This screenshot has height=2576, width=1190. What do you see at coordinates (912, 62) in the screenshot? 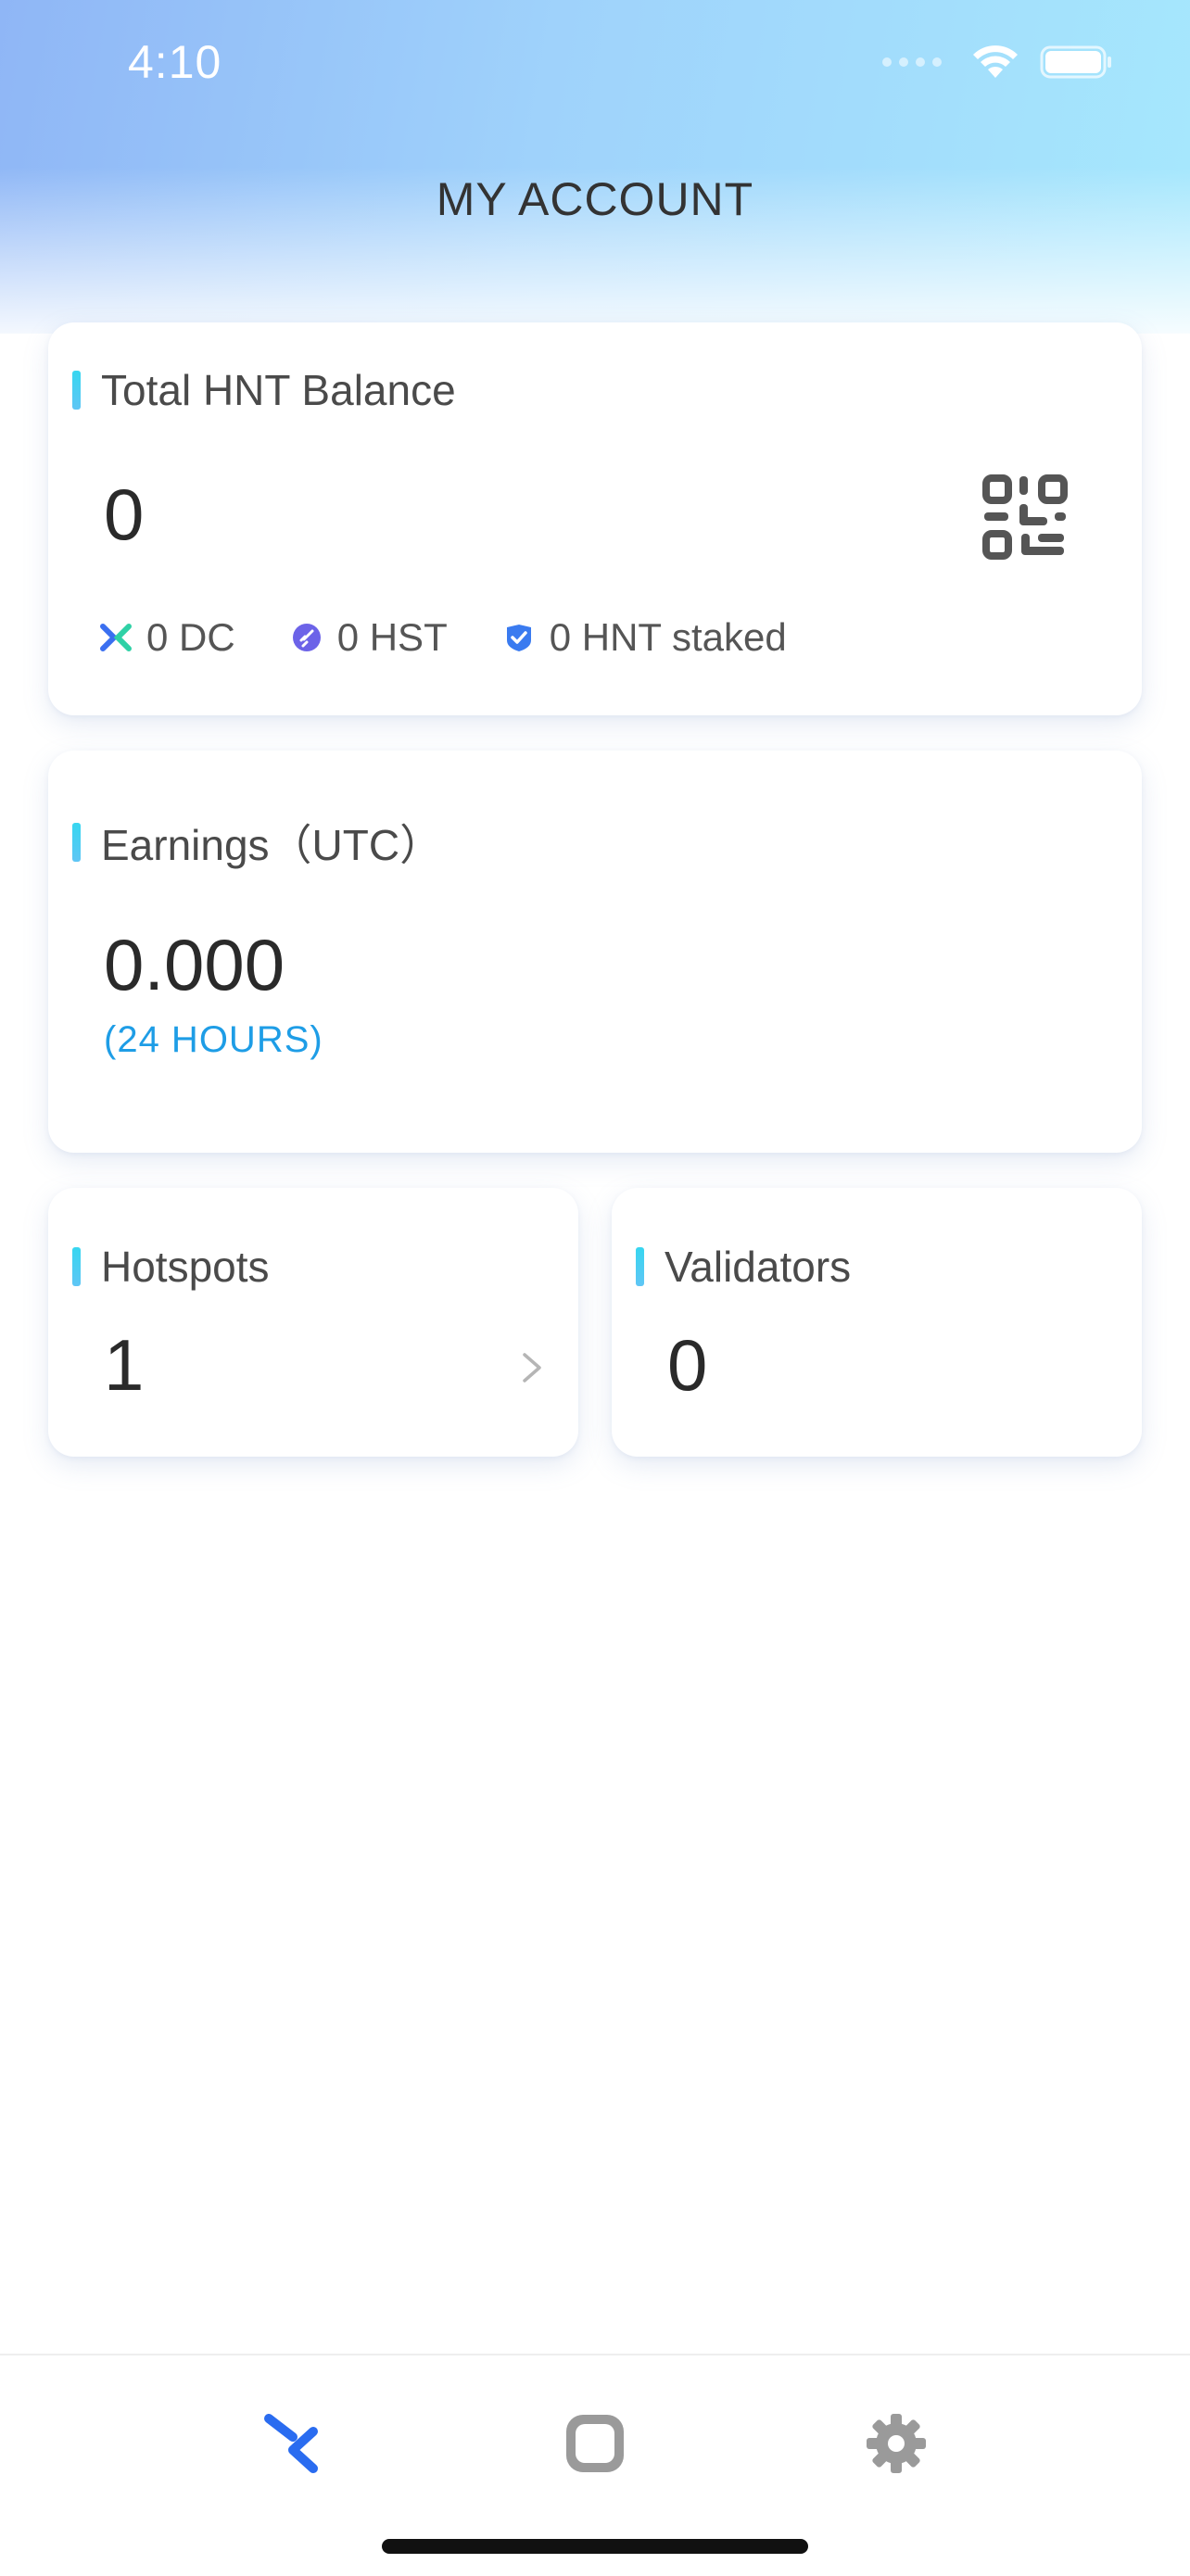
I see `cellular-signal-icon` at bounding box center [912, 62].